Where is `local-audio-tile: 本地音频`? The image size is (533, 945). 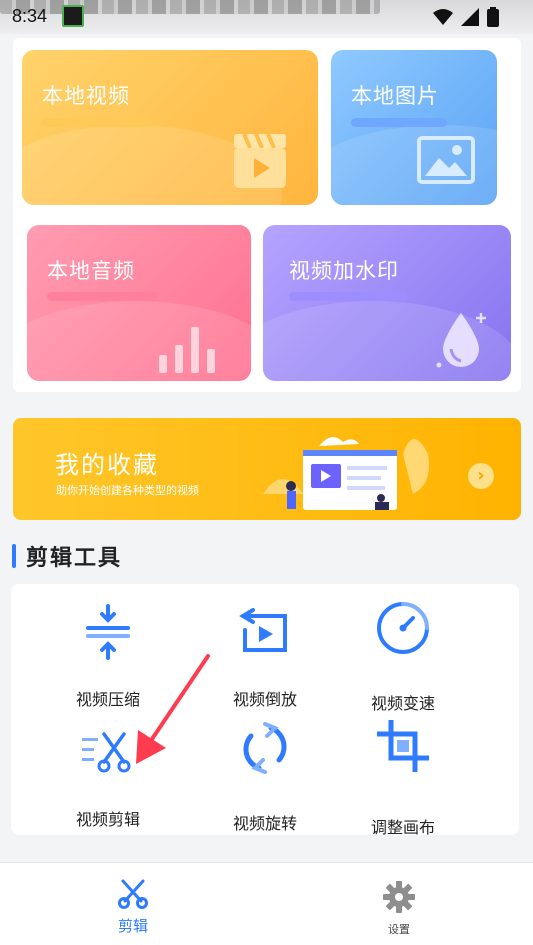
local-audio-tile: 本地音频 is located at coordinates (139, 303).